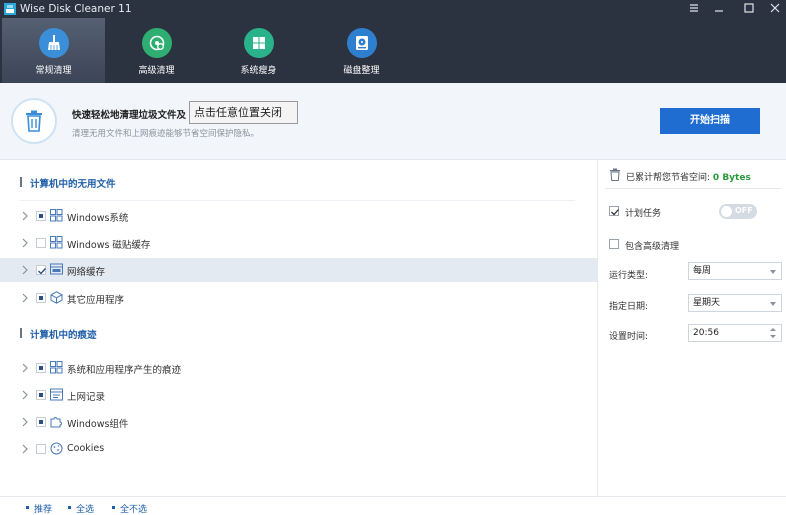  What do you see at coordinates (298, 216) in the screenshot?
I see `list-item: Windows系统` at bounding box center [298, 216].